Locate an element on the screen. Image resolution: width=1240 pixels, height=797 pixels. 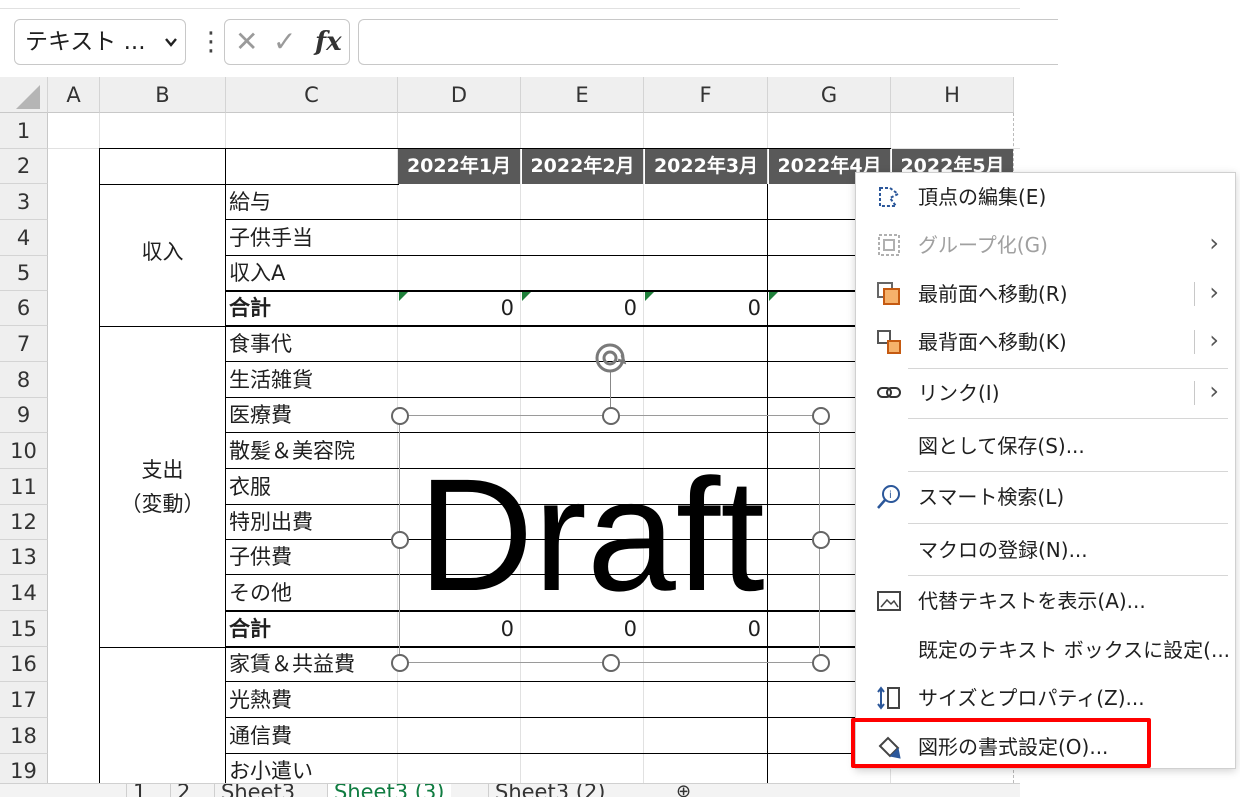
row-header-17: 17 is located at coordinates (24, 700).